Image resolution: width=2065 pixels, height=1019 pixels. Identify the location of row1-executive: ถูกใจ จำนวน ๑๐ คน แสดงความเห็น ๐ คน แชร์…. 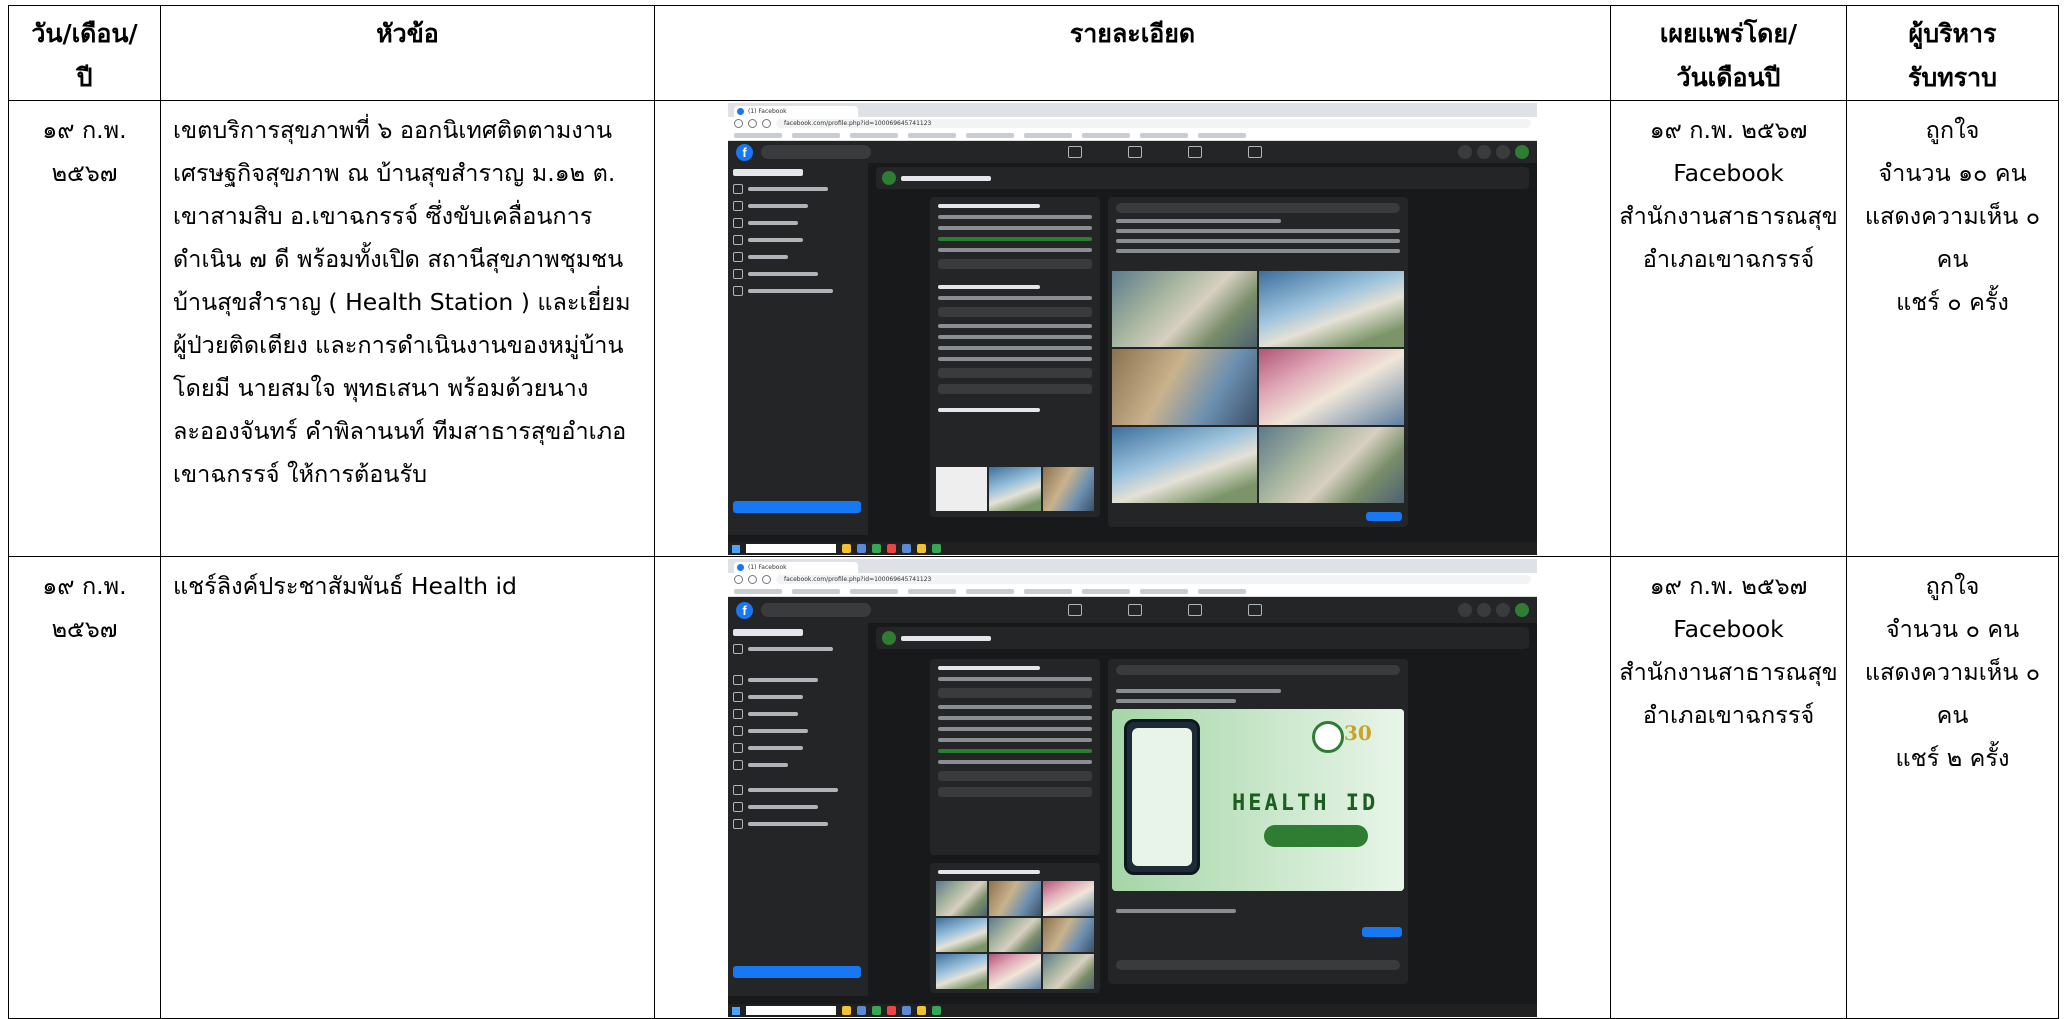
(1952, 328).